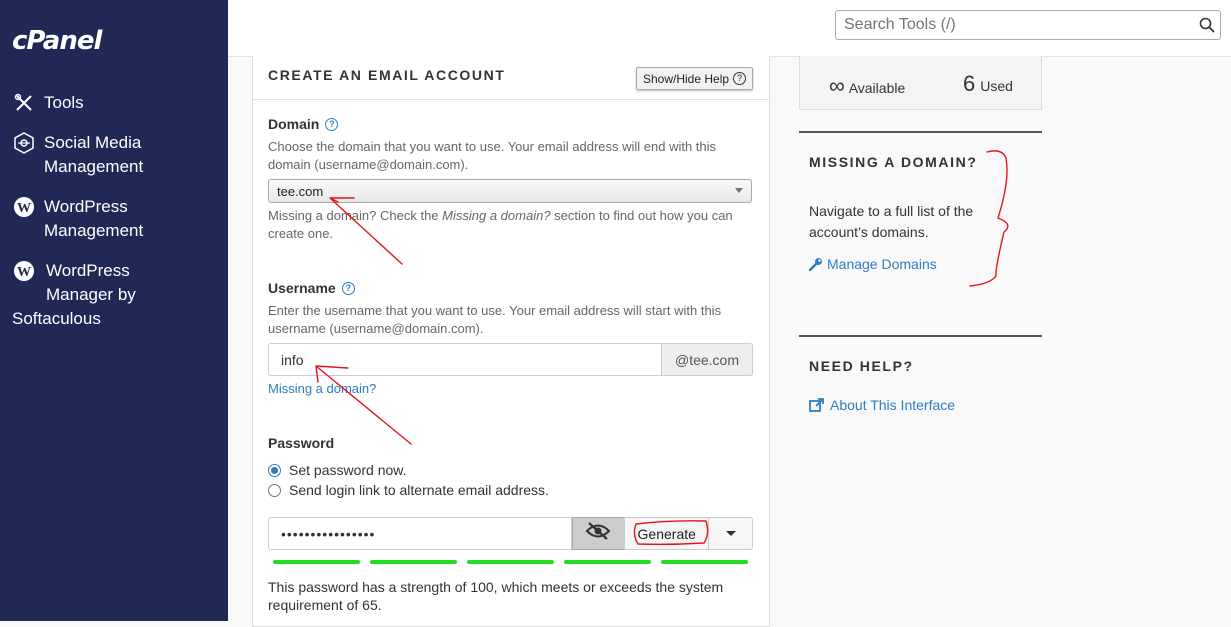 The height and width of the screenshot is (627, 1231). Describe the element at coordinates (337, 470) in the screenshot. I see `radio-set-password: Set password now.` at that location.